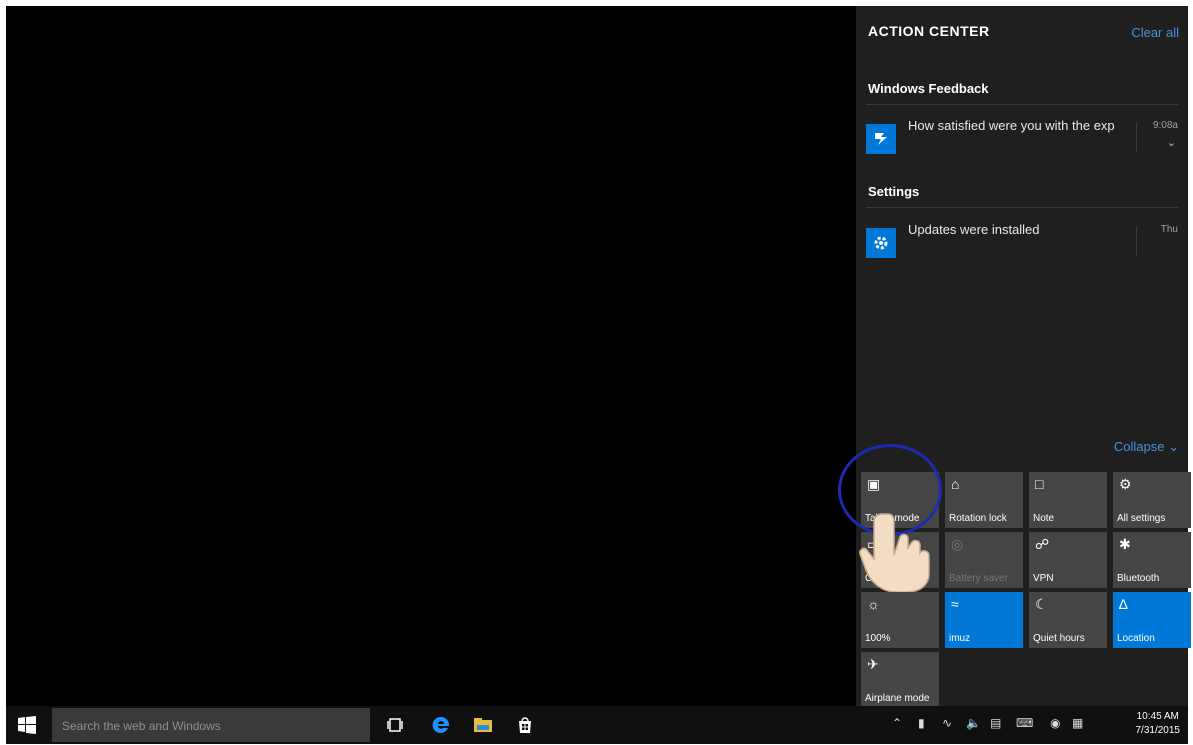 The height and width of the screenshot is (745, 1193). What do you see at coordinates (1024, 723) in the screenshot?
I see `keyboard-icon: ⌨` at bounding box center [1024, 723].